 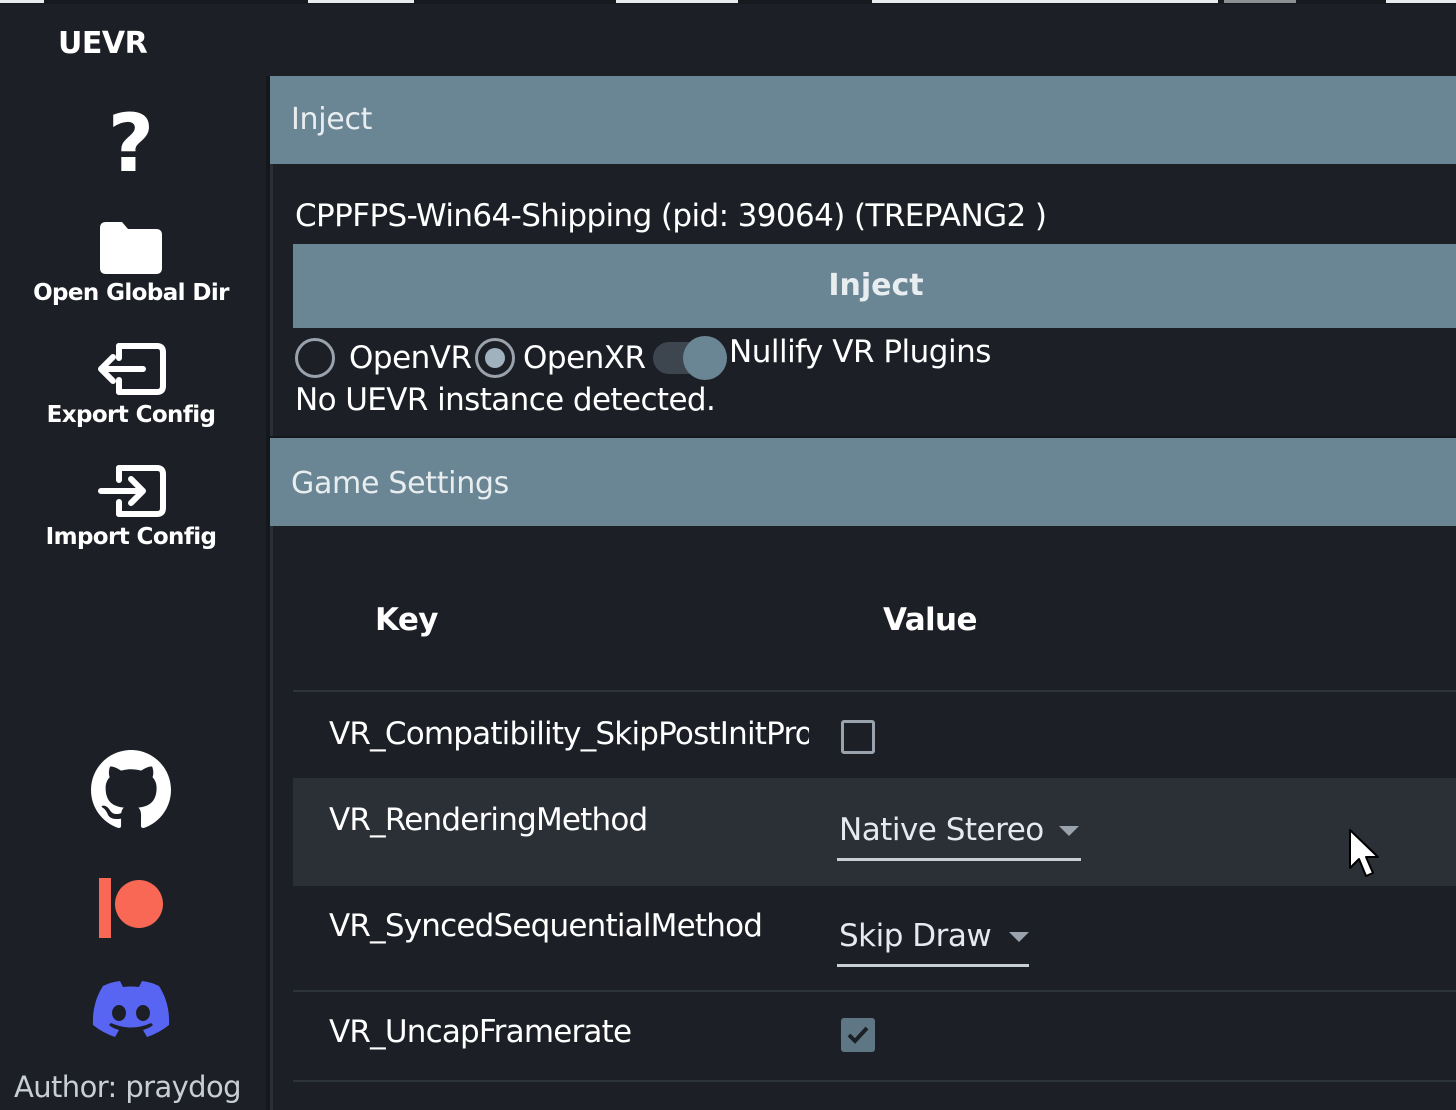 I want to click on dropdown-value: Skip Draw, so click(x=915, y=936).